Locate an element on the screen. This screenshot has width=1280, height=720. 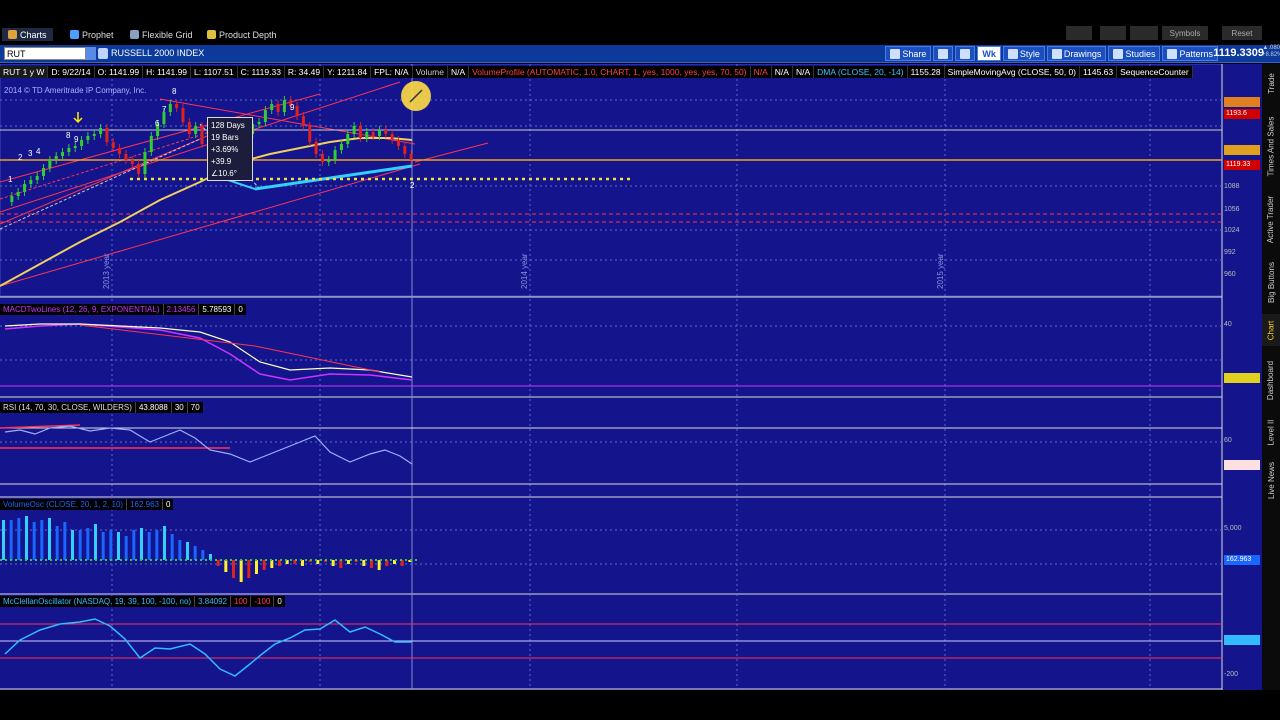
rsi-value: 43.8088 is located at coordinates (152, 407).